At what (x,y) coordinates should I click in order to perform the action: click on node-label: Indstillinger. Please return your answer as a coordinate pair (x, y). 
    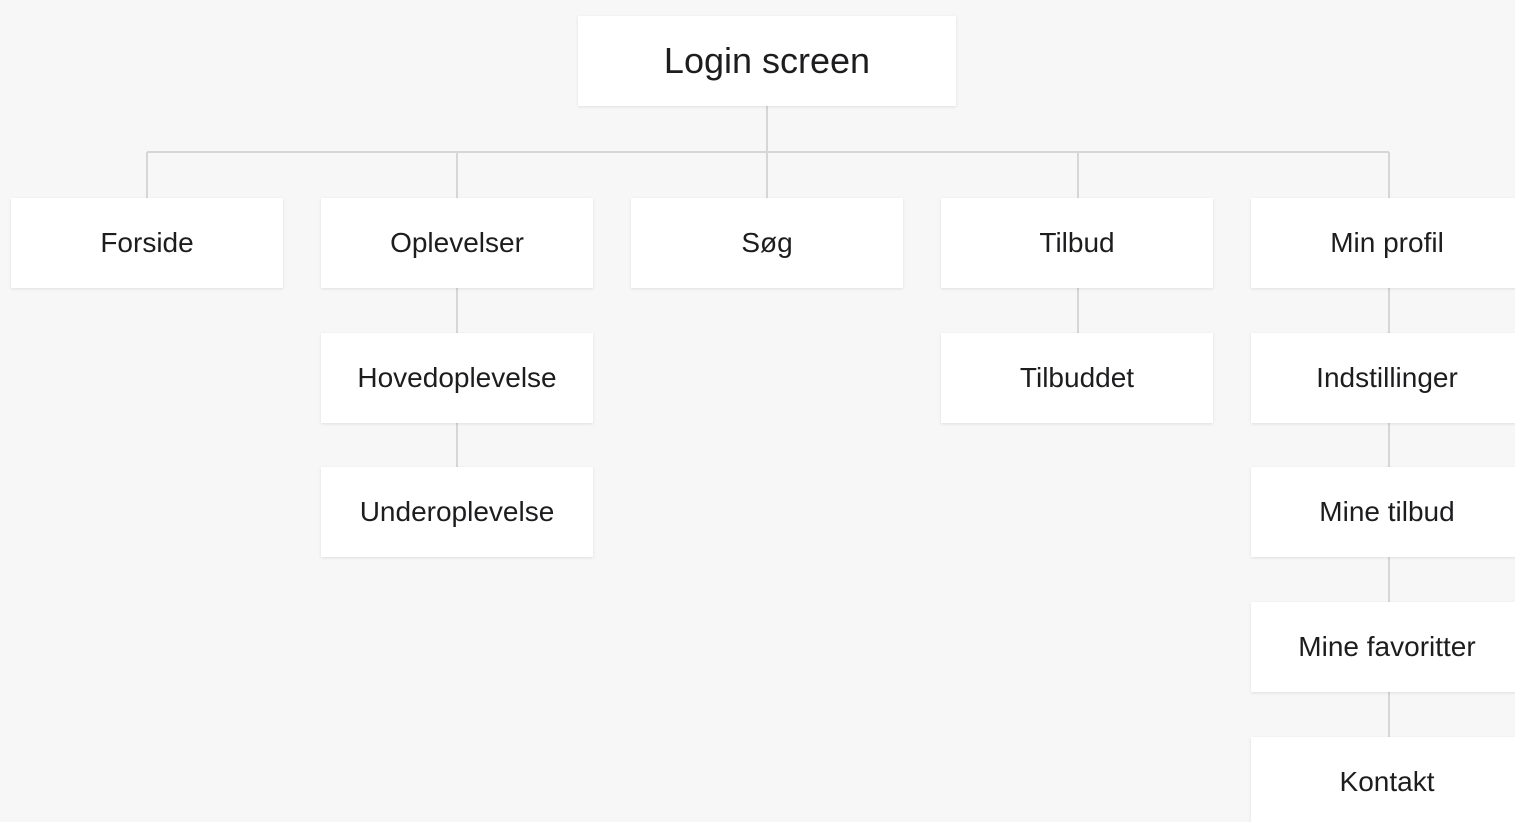
    Looking at the image, I should click on (1387, 377).